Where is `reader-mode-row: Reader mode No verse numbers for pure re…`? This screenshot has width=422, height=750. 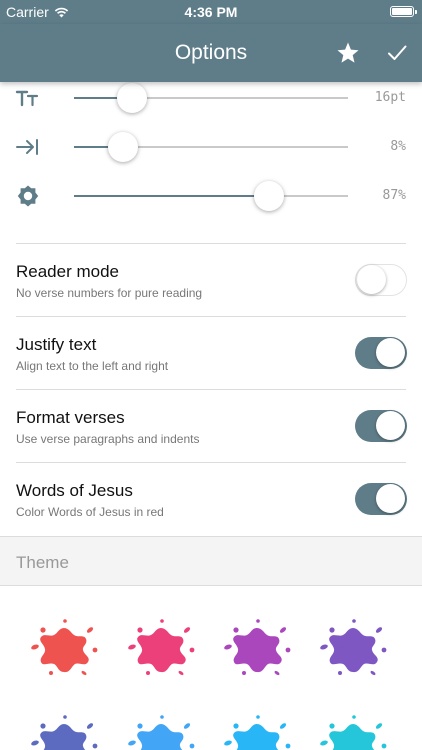
reader-mode-row: Reader mode No verse numbers for pure re… is located at coordinates (211, 279).